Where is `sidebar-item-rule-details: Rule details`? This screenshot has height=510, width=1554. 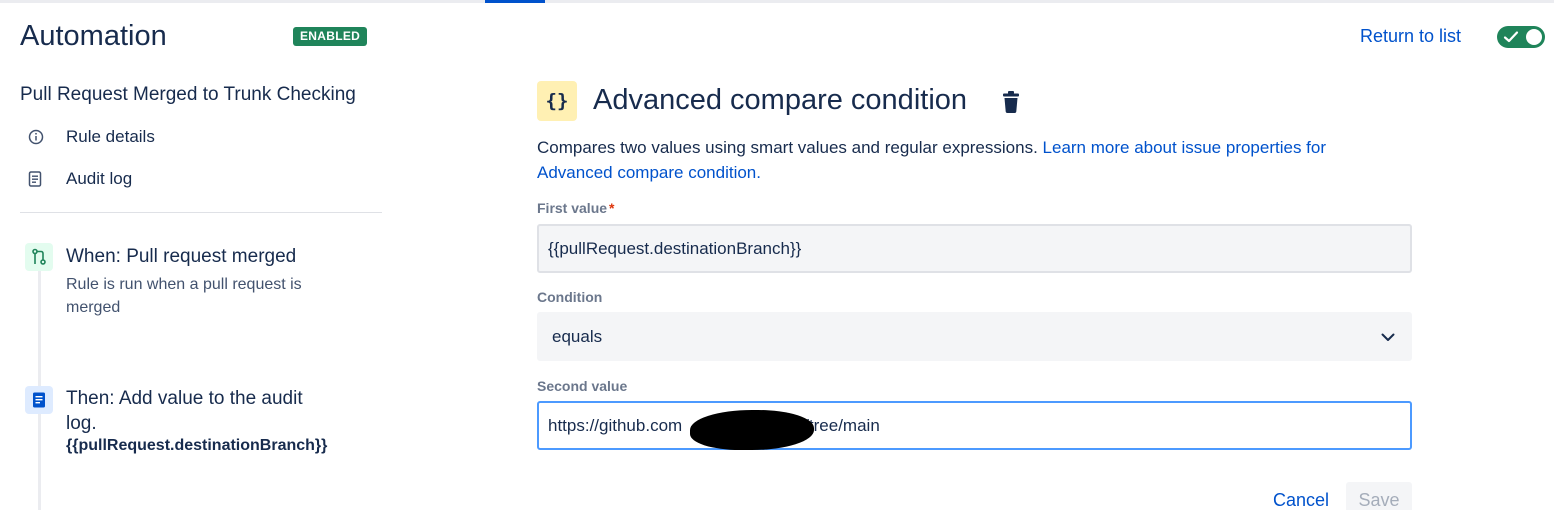 sidebar-item-rule-details: Rule details is located at coordinates (91, 137).